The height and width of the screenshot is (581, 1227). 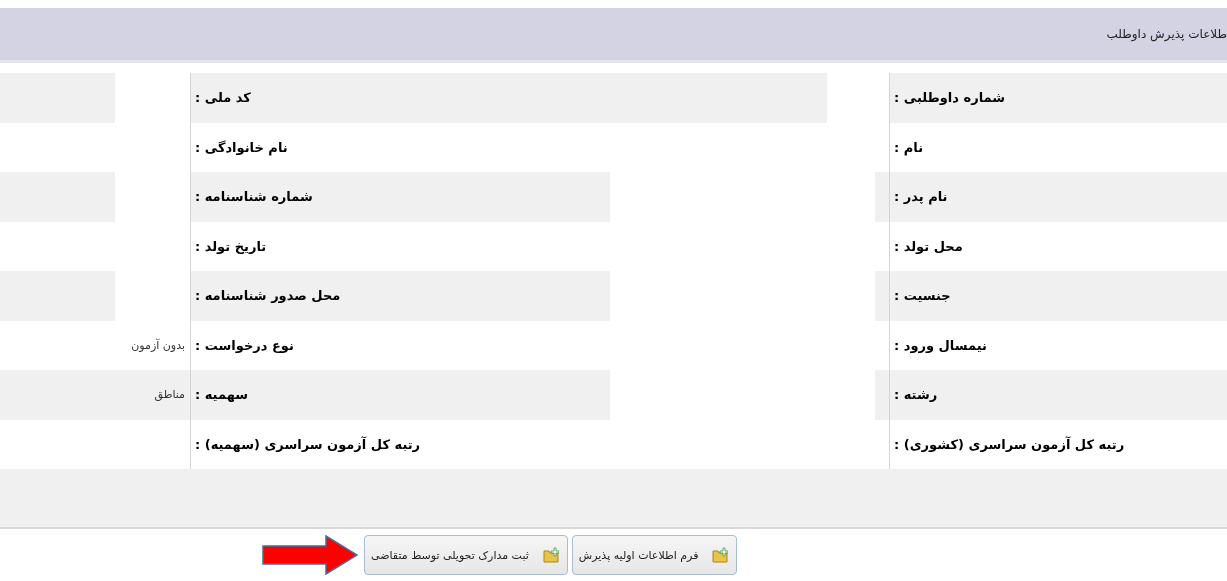 I want to click on field-value: بدون آزمون, so click(x=158, y=345).